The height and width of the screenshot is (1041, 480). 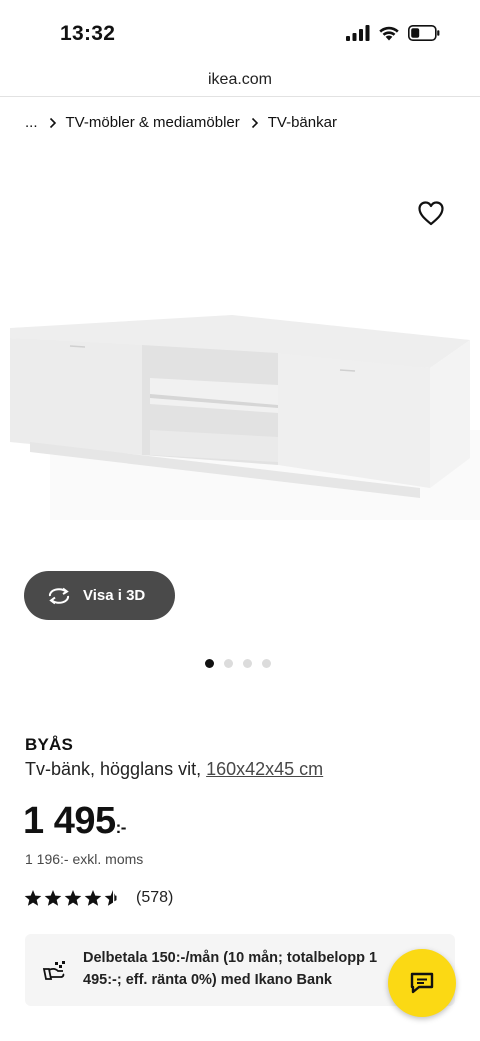 I want to click on chat-icon, so click(x=422, y=983).